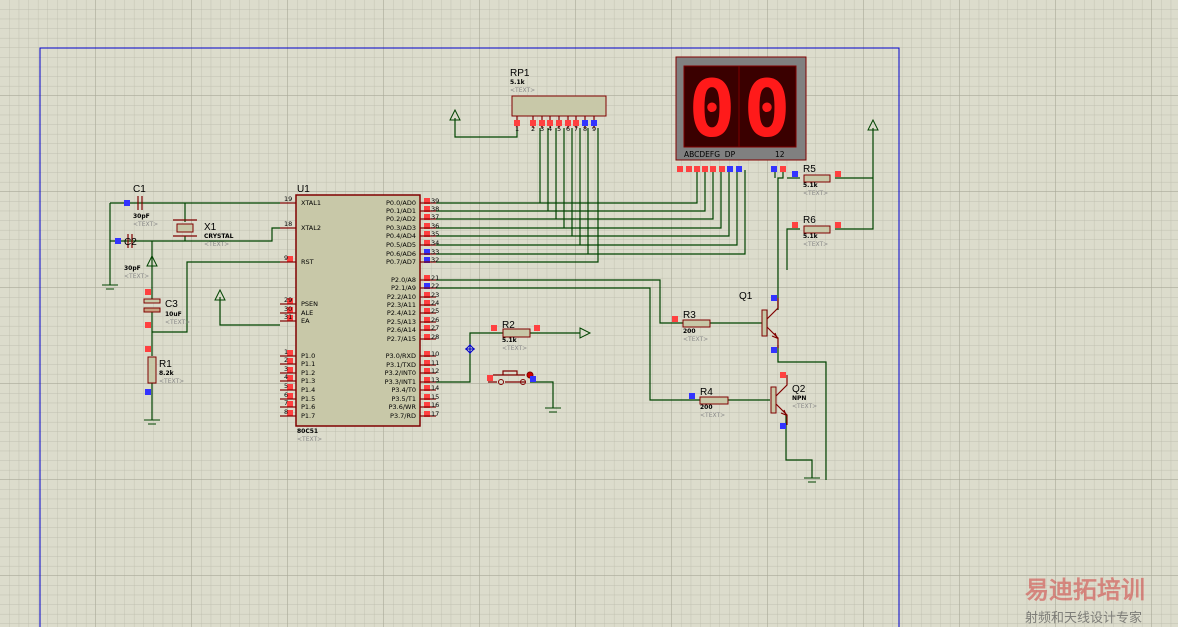  I want to click on u1-text: <TEXT>, so click(309, 439).